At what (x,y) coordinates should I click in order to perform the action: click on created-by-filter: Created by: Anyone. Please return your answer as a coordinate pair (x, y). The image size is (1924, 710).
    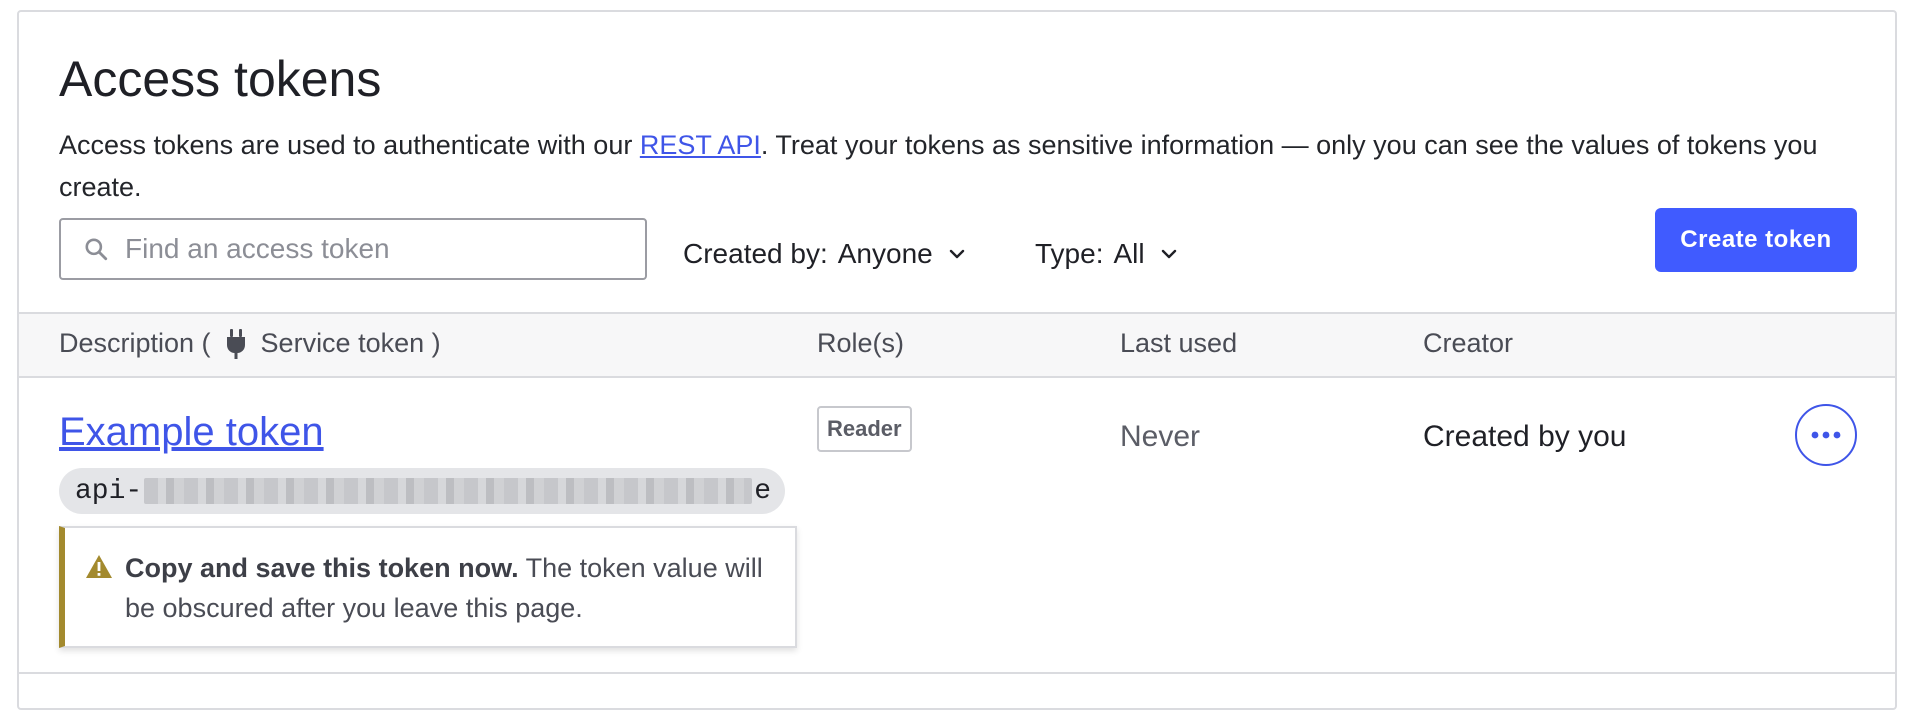
    Looking at the image, I should click on (825, 254).